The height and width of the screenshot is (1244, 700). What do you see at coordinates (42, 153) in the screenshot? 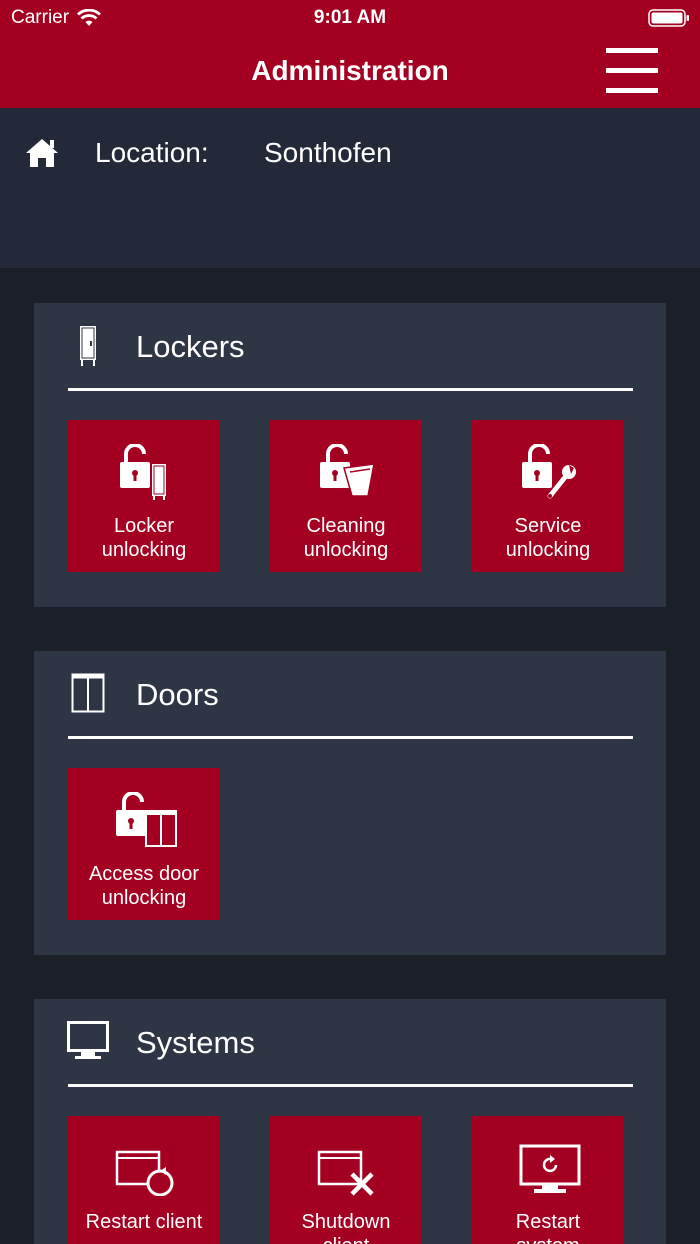
I see `home-icon` at bounding box center [42, 153].